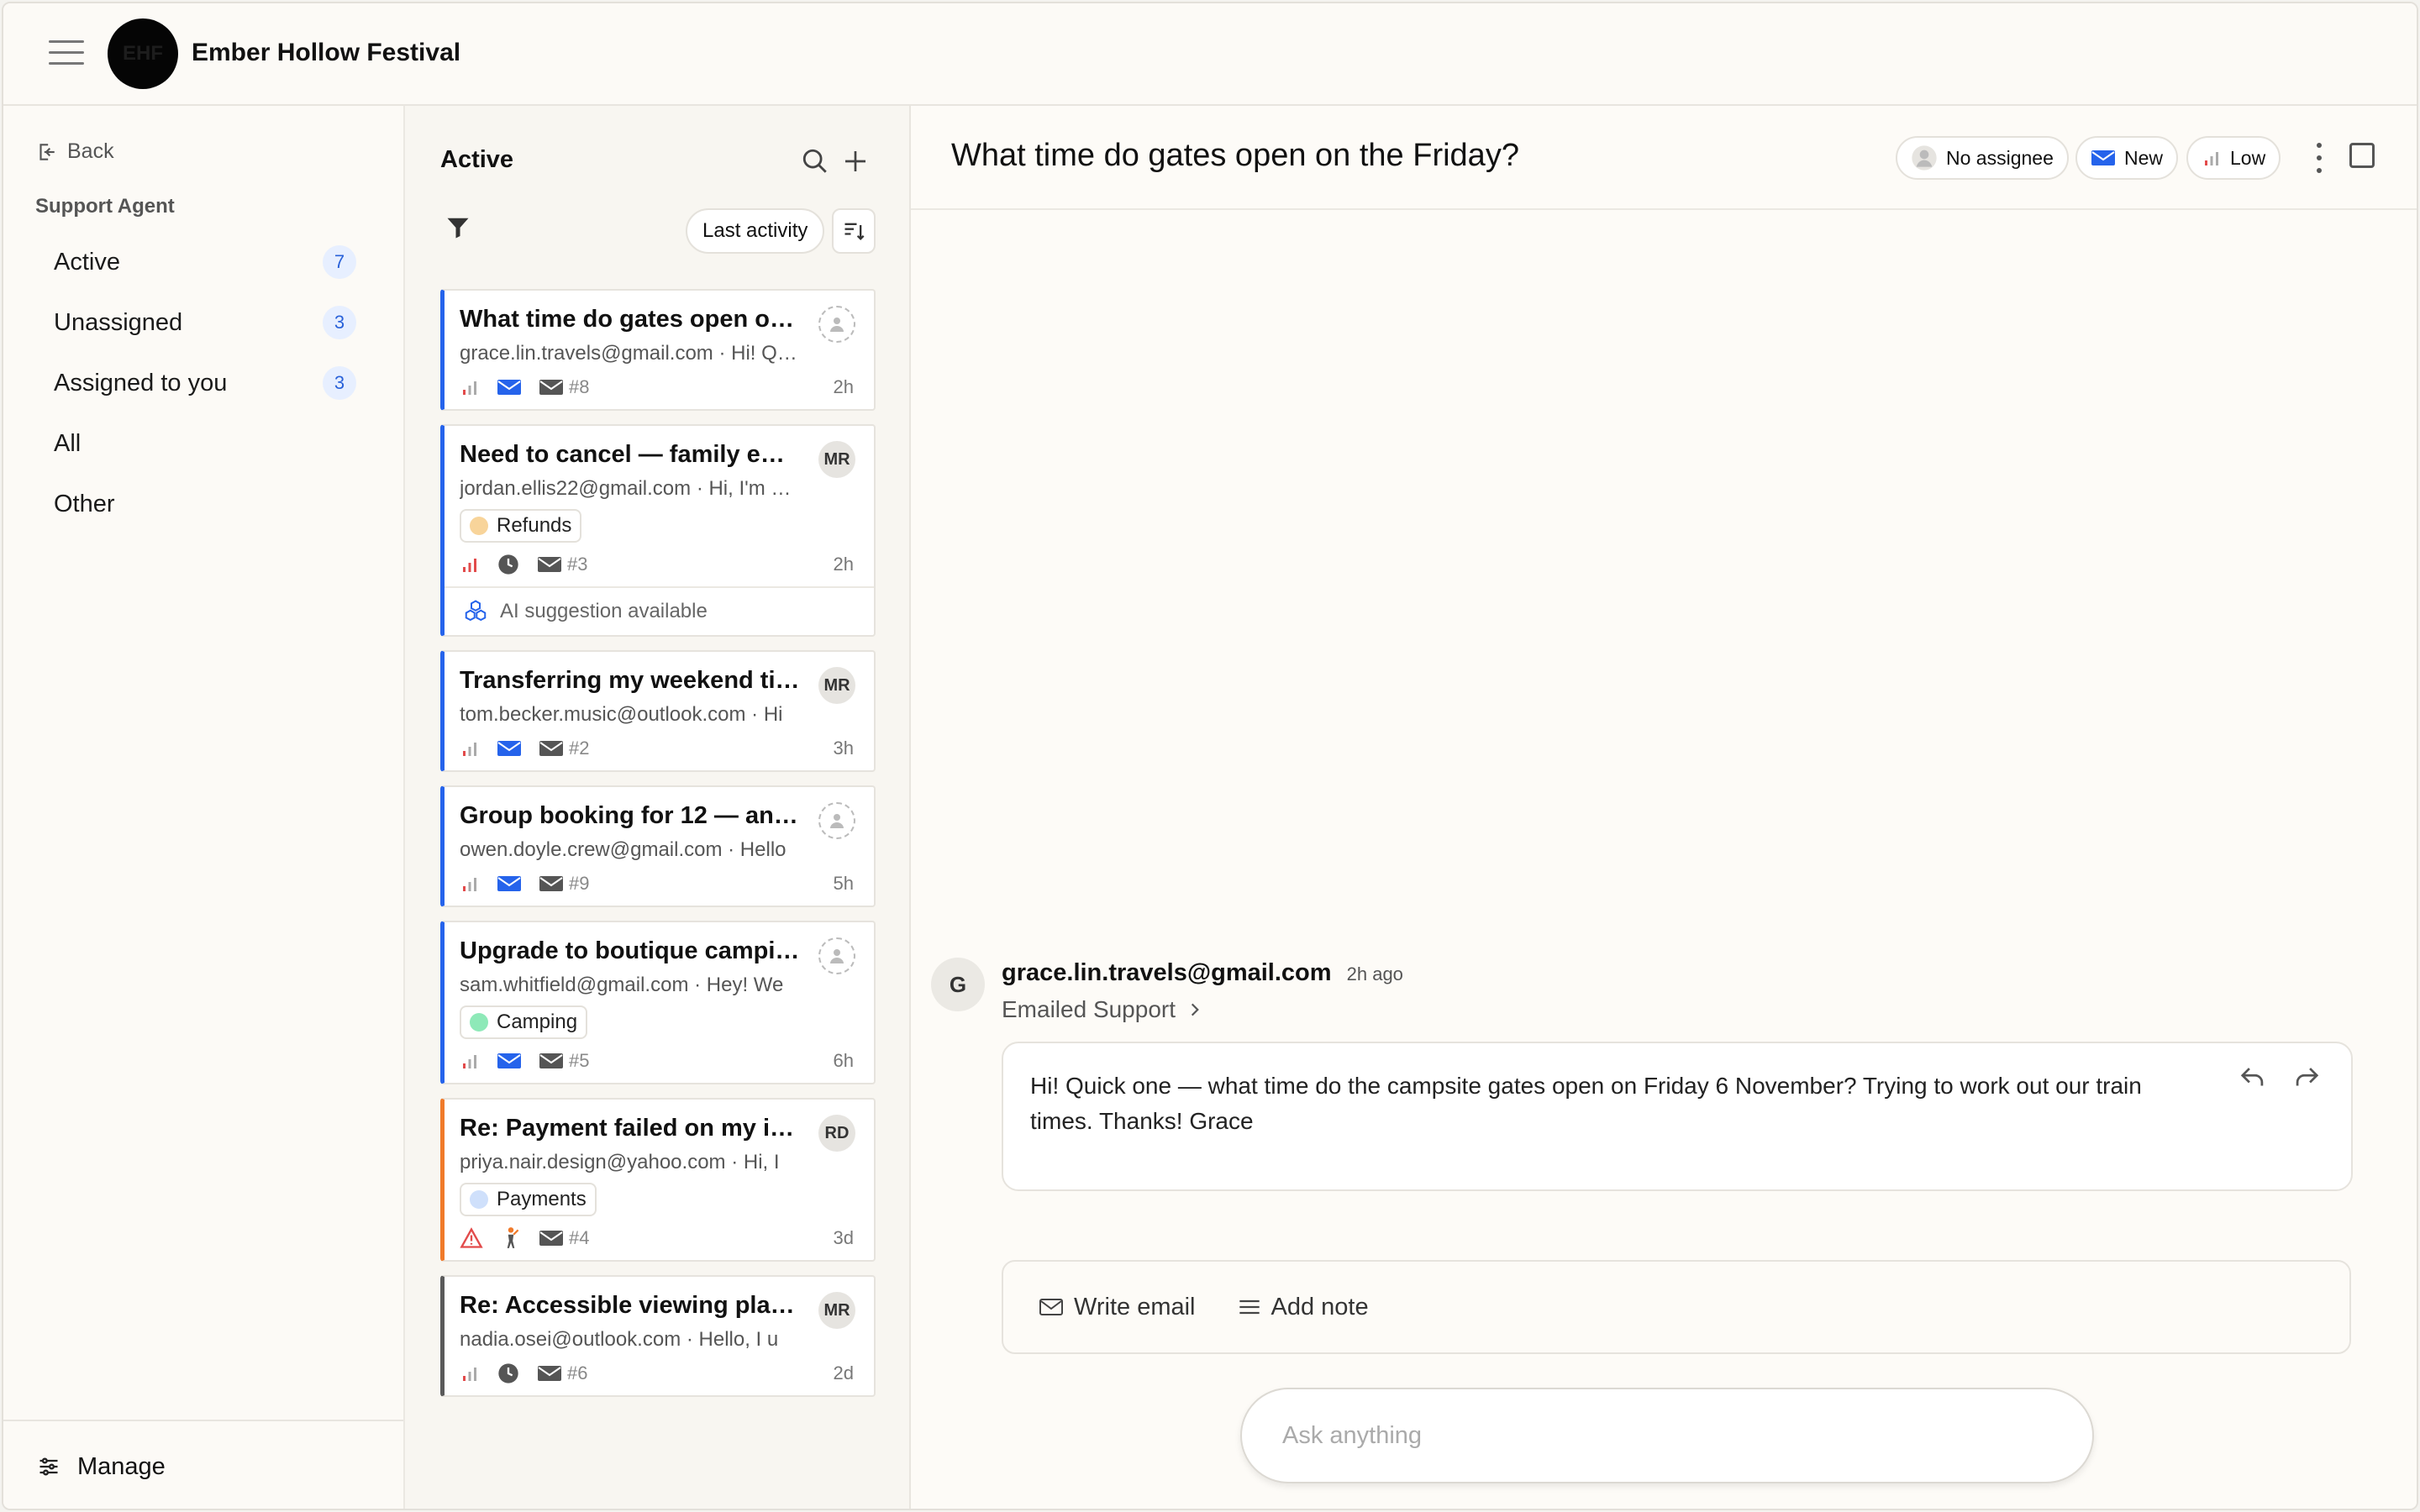 The width and height of the screenshot is (2420, 1512). Describe the element at coordinates (87, 262) in the screenshot. I see `sidebar-item-label: Active` at that location.